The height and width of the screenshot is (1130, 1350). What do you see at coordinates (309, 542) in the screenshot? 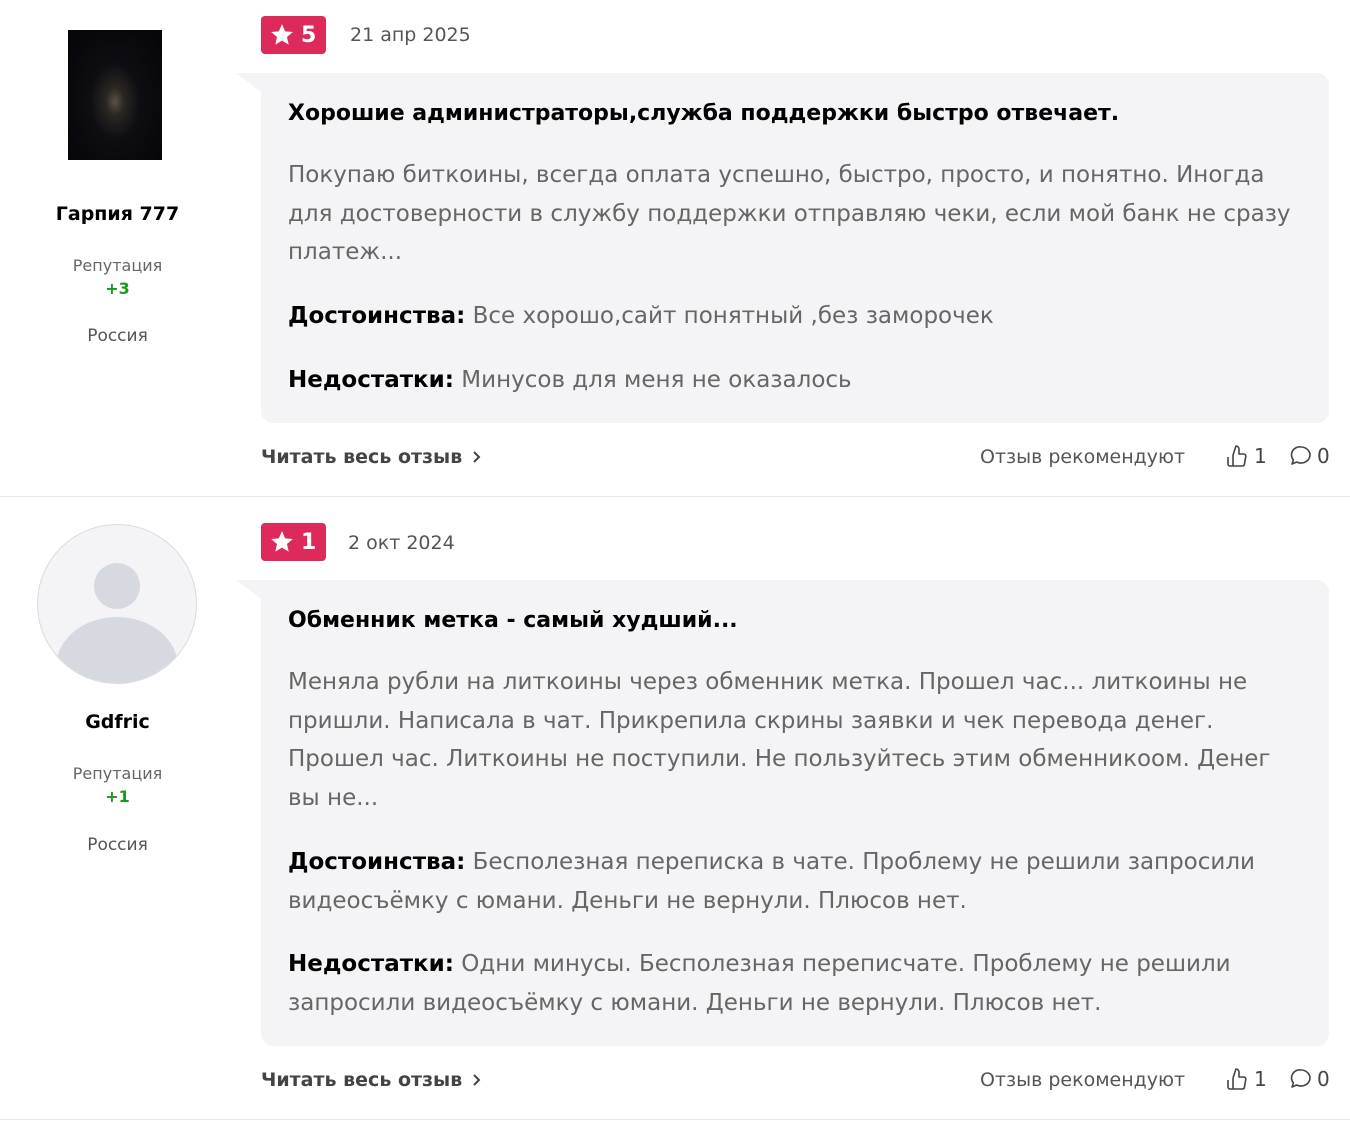
I see `rating-value: 1` at bounding box center [309, 542].